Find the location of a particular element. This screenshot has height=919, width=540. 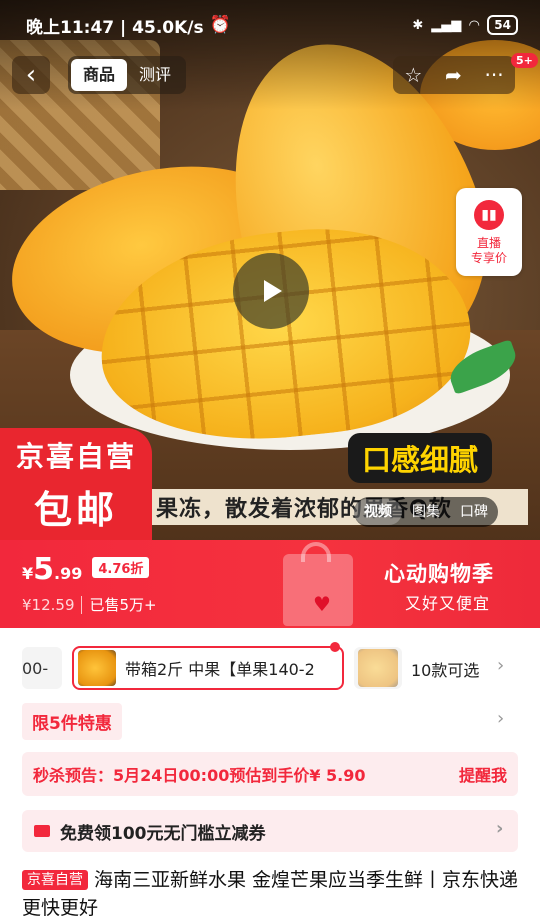

variant-label: 带箱2斤 中果【单果140-2 is located at coordinates (220, 669).